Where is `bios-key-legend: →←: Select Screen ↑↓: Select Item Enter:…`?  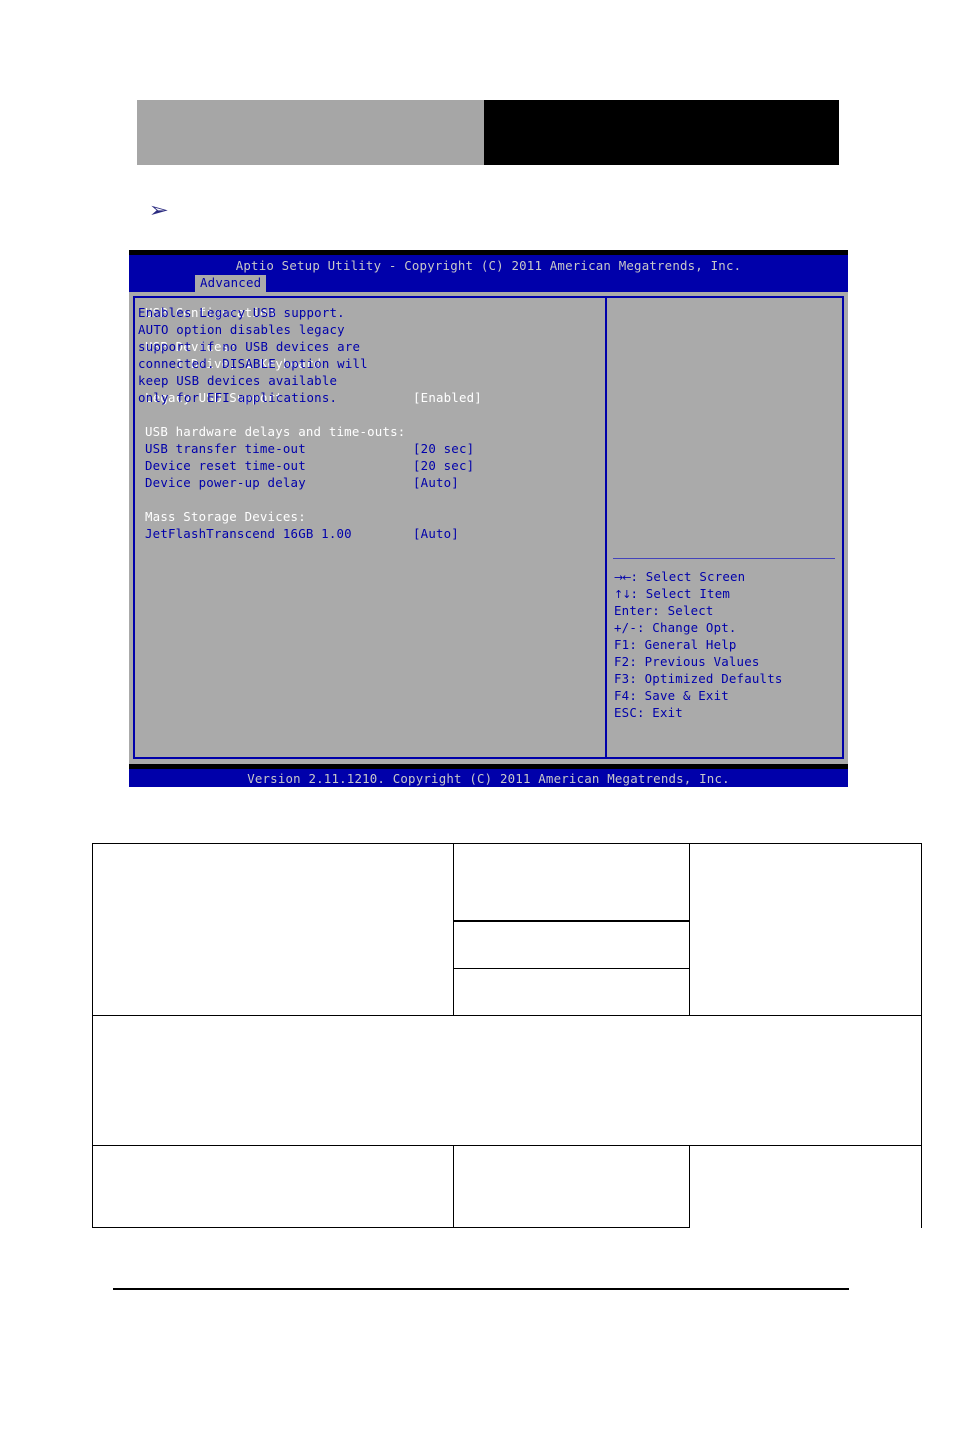
bios-key-legend: →←: Select Screen ↑↓: Select Item Enter:… is located at coordinates (727, 644).